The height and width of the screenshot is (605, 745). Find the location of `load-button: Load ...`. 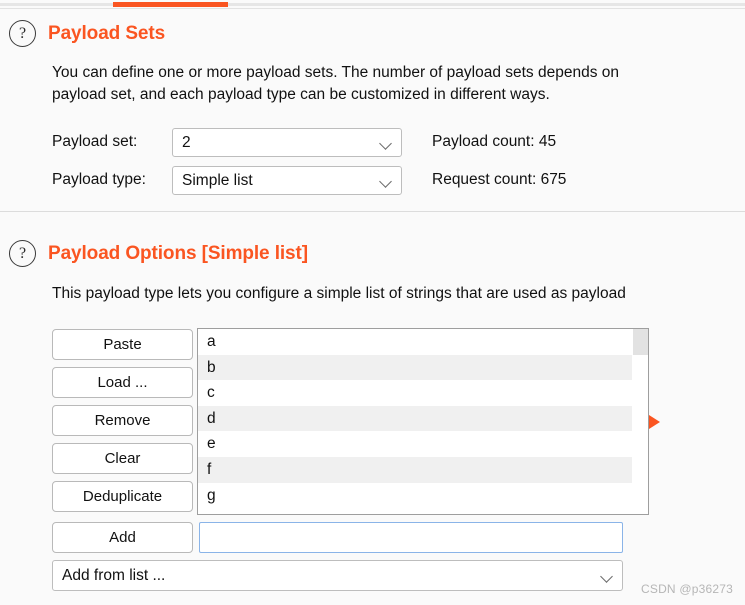

load-button: Load ... is located at coordinates (122, 382).